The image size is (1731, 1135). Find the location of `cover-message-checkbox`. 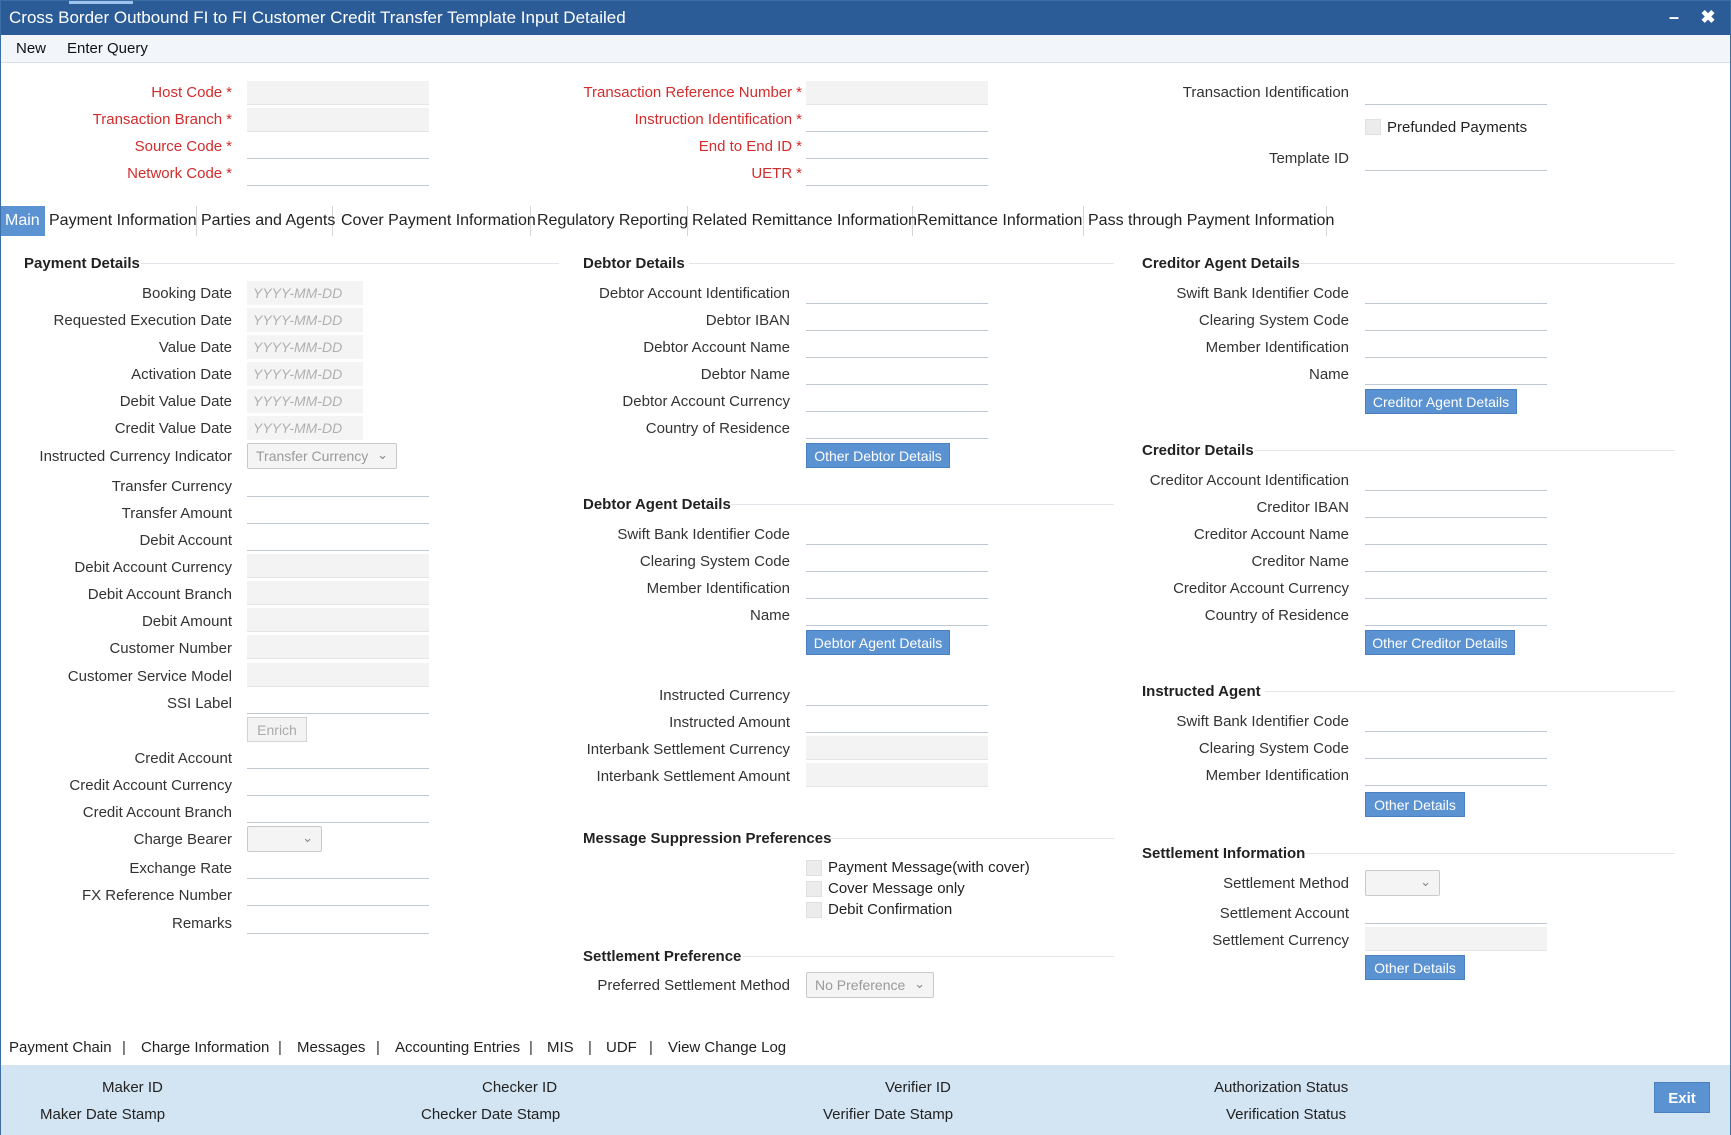

cover-message-checkbox is located at coordinates (814, 889).